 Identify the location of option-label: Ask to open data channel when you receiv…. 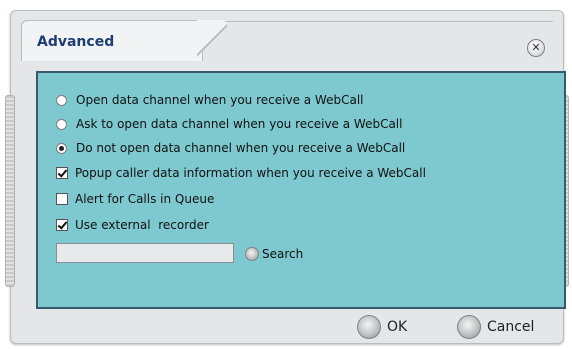
(239, 124).